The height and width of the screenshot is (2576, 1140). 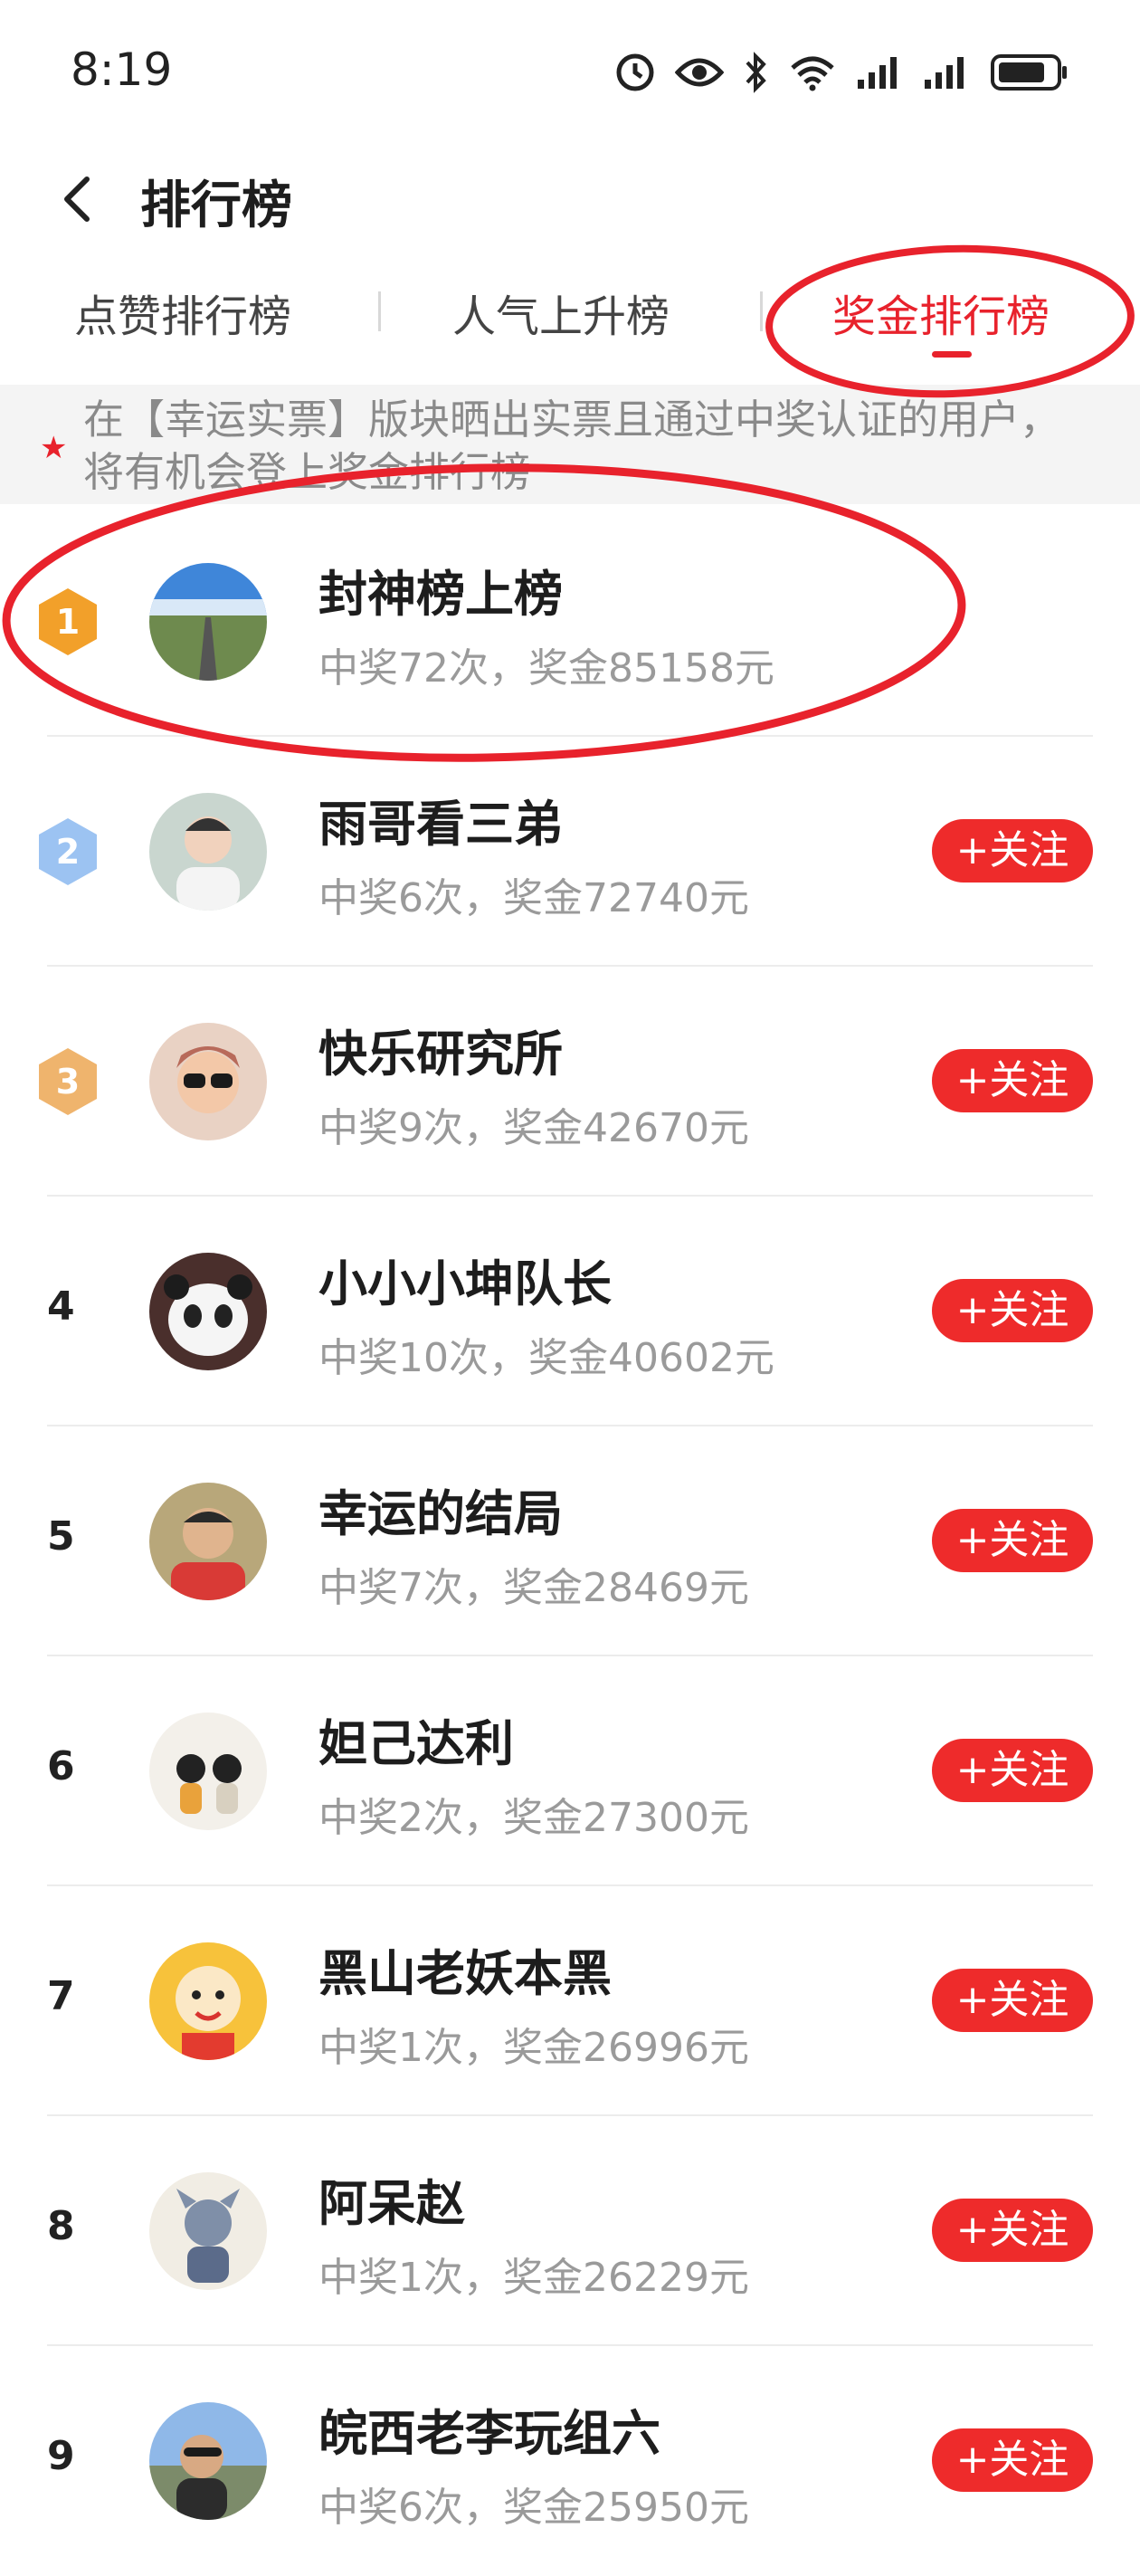 I want to click on ranking-row: 6 妲己达利 中奖2次，奖金27300元 +关注, so click(x=570, y=1771).